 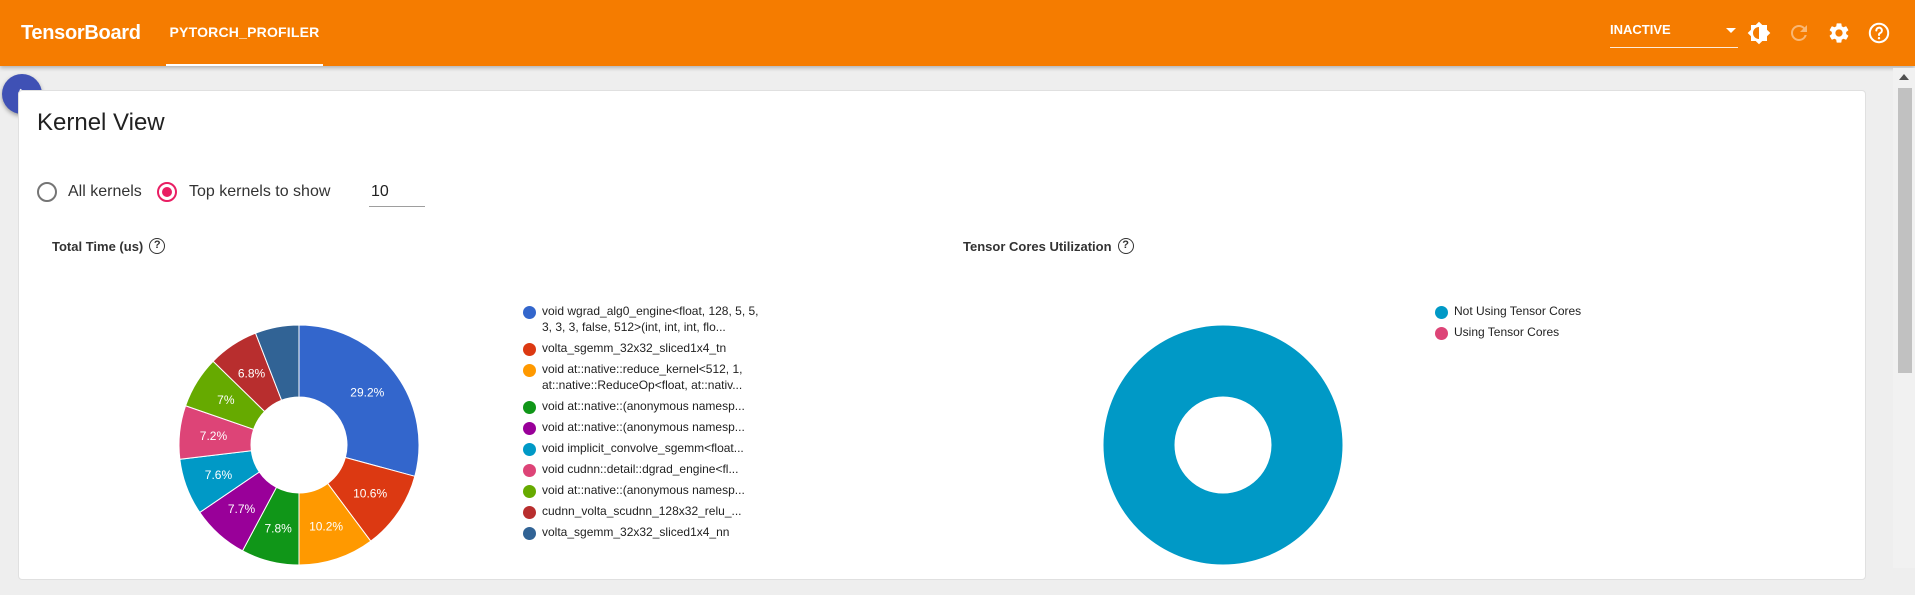 What do you see at coordinates (244, 33) in the screenshot?
I see `tab-pytorch-profiler: PYTORCH_PROFILER` at bounding box center [244, 33].